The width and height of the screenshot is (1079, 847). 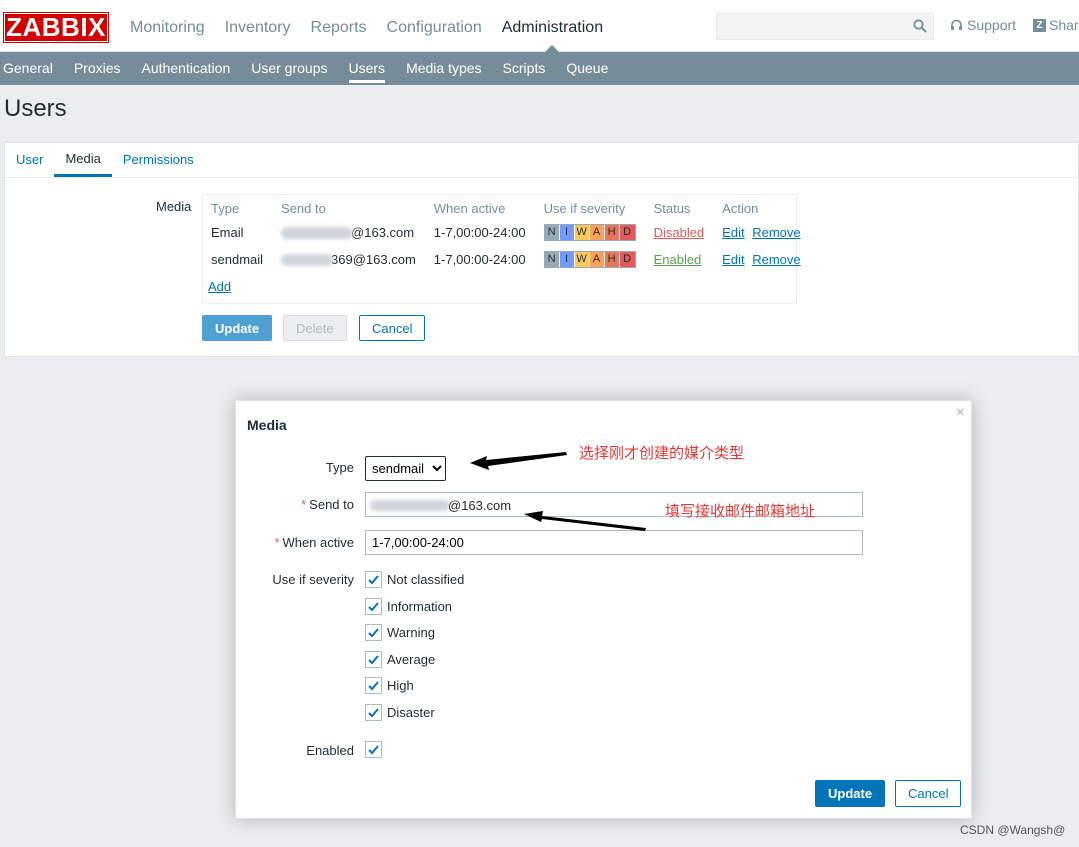 I want to click on watermark: CSDN @Wangsh@, so click(x=1013, y=830).